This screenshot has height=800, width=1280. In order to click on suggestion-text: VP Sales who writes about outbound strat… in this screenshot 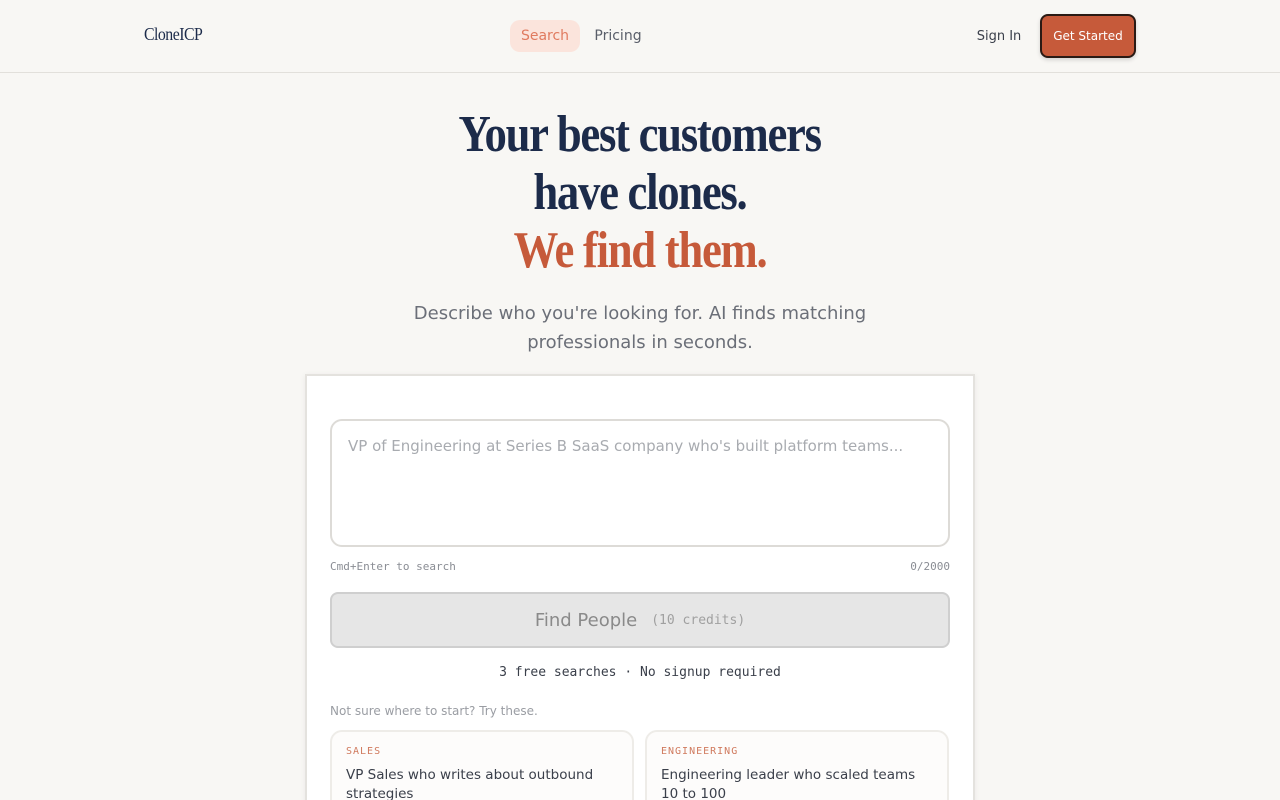, I will do `click(470, 783)`.